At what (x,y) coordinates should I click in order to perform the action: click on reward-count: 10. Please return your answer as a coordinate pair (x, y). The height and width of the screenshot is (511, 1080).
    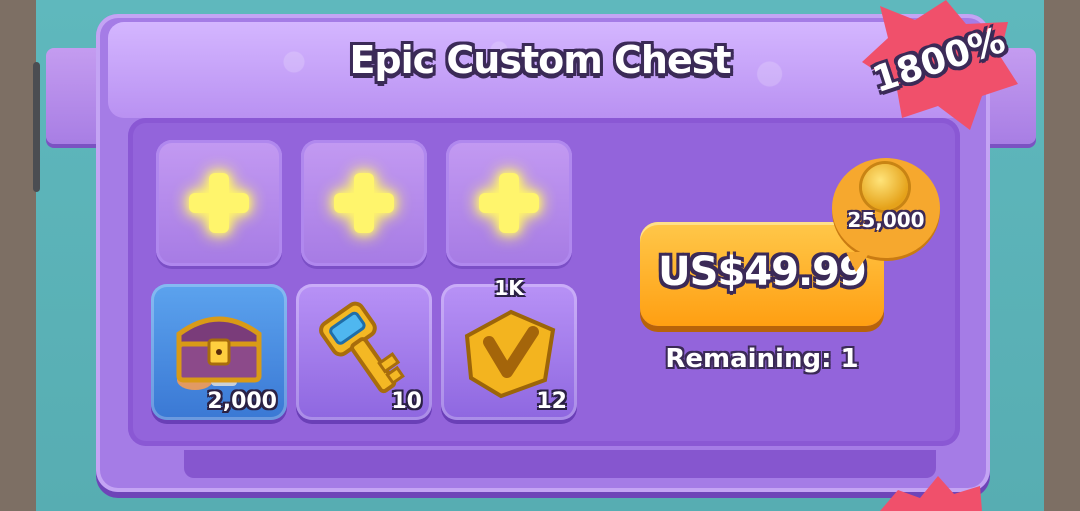
    Looking at the image, I should click on (406, 401).